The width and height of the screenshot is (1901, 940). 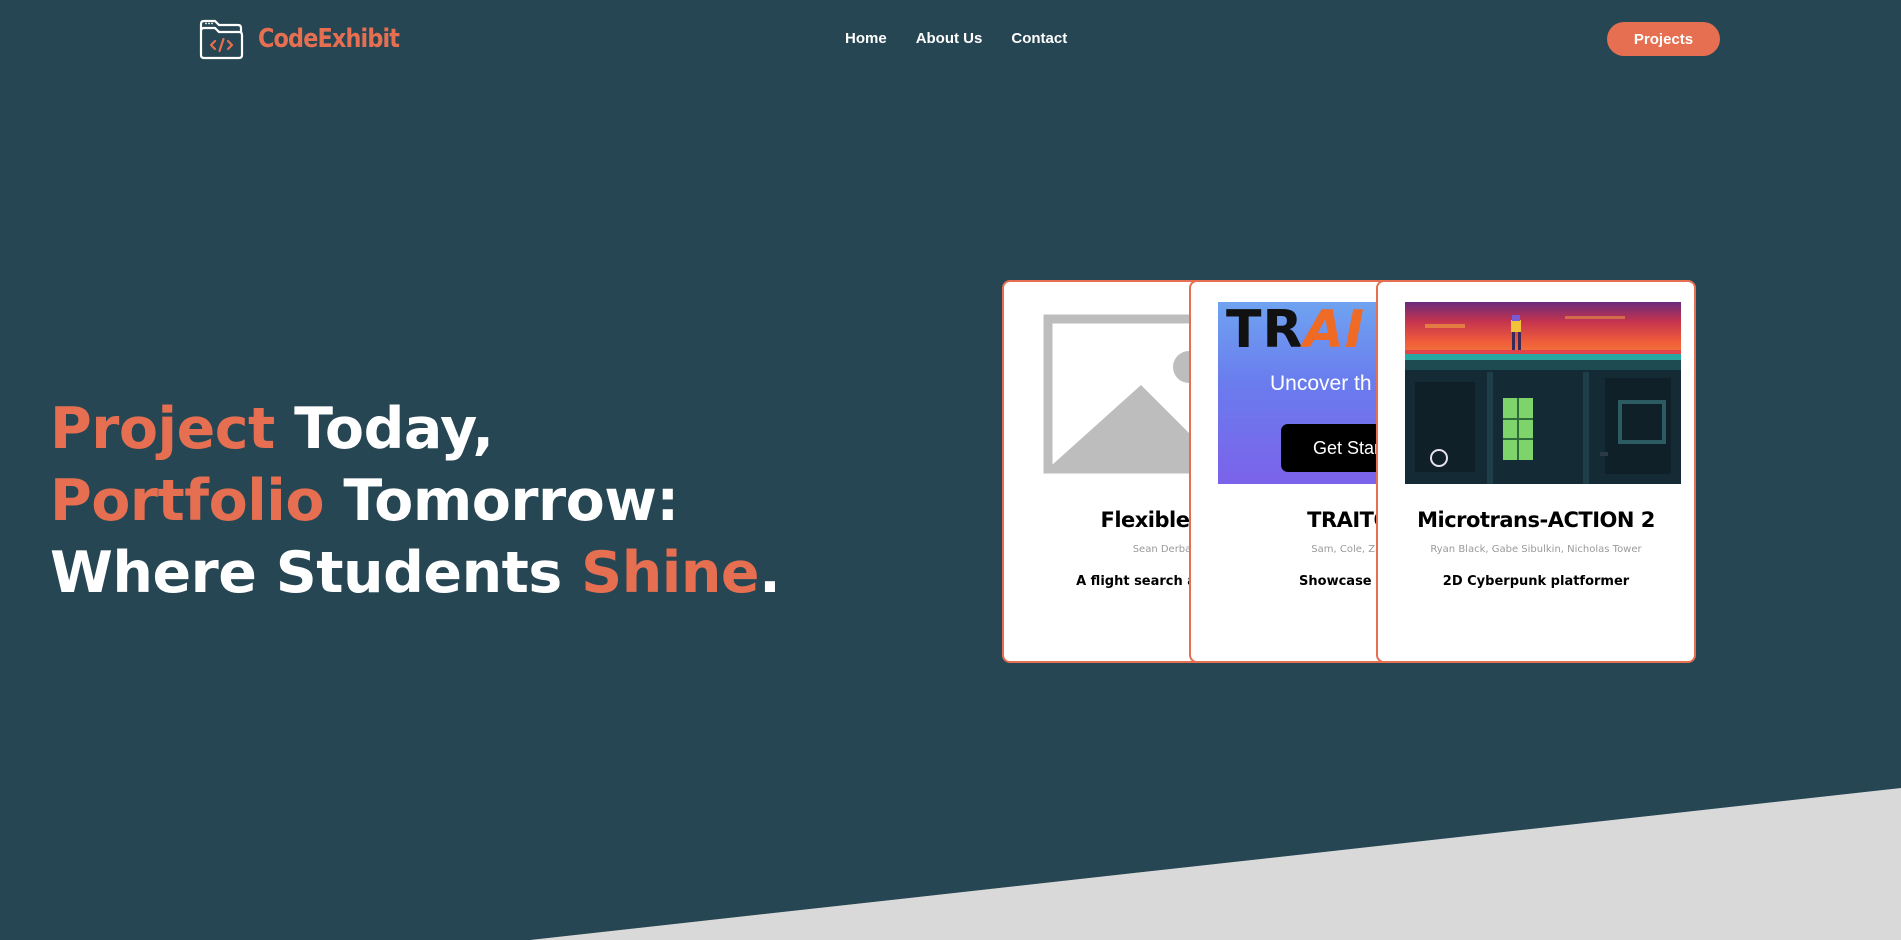 What do you see at coordinates (316, 573) in the screenshot?
I see `hero-text: Where Students` at bounding box center [316, 573].